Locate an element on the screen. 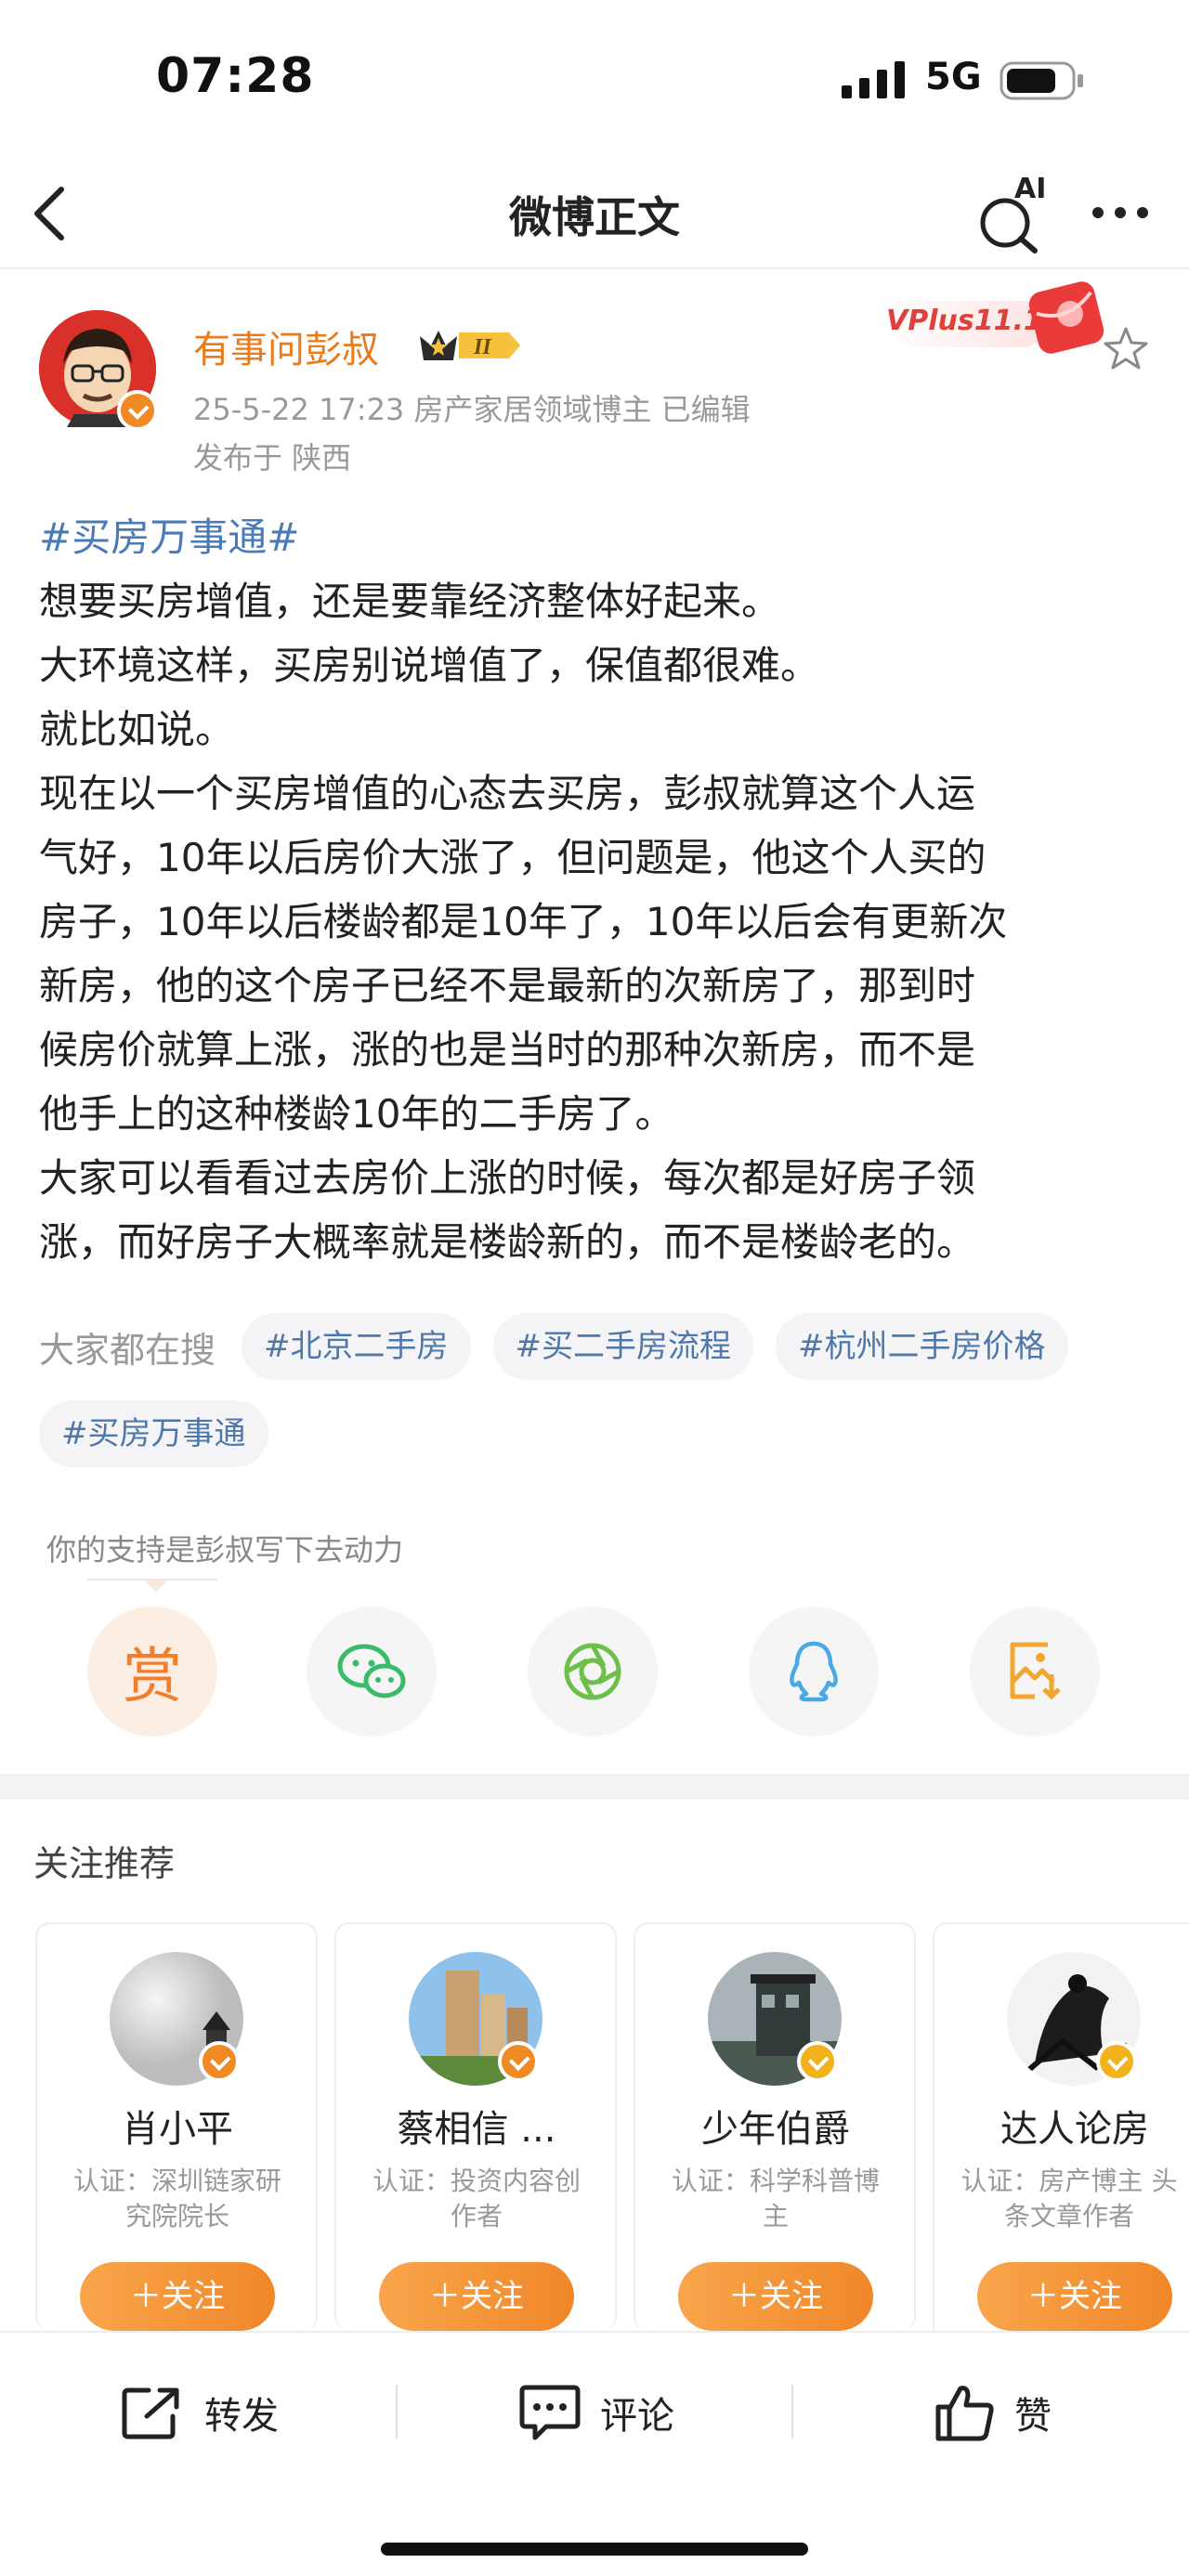  hot-search-chip: #买二手房流程 is located at coordinates (623, 1346).